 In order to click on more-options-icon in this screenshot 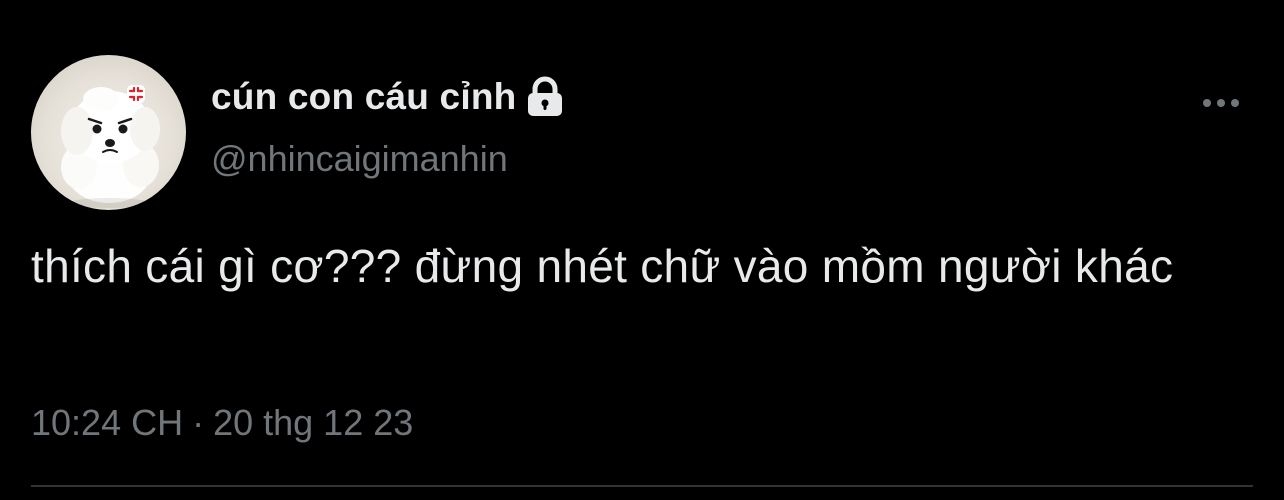, I will do `click(1221, 103)`.